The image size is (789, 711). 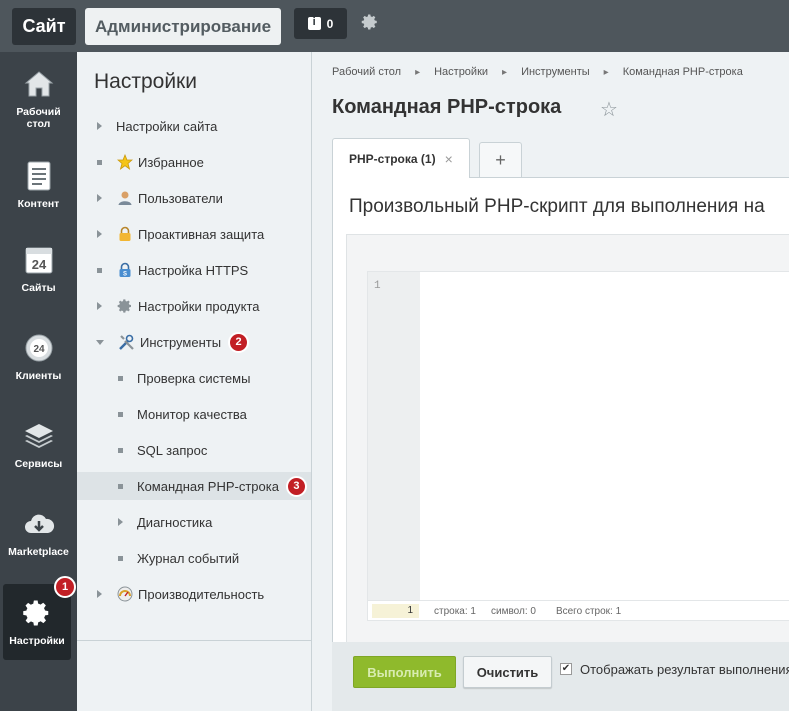 I want to click on calendar-24-icon: 24, so click(x=39, y=260).